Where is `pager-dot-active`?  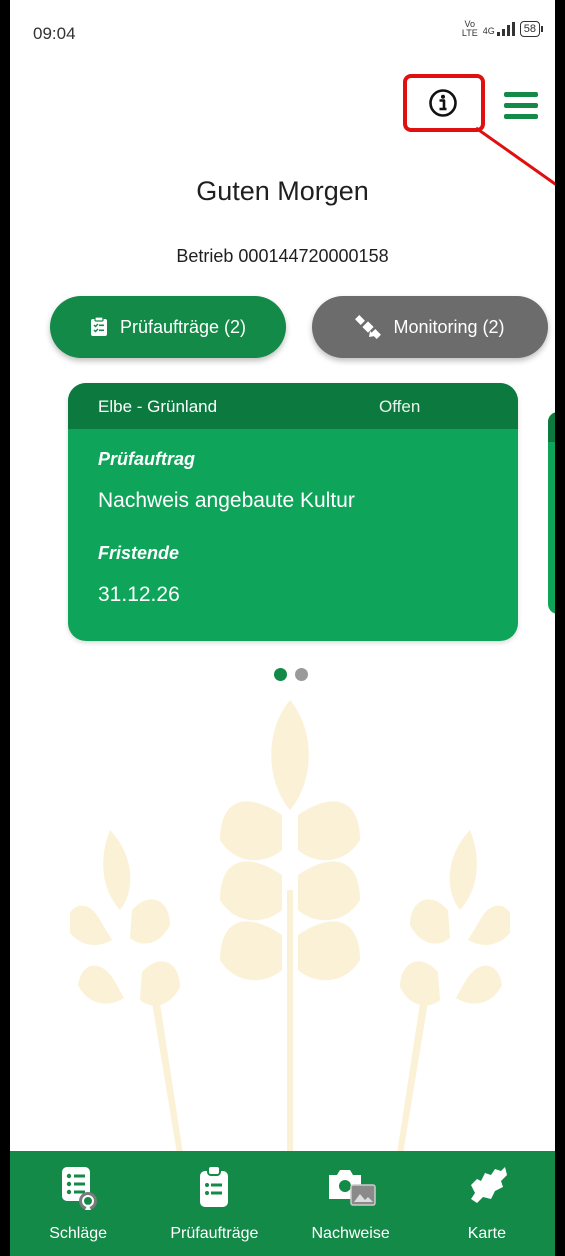
pager-dot-active is located at coordinates (280, 674).